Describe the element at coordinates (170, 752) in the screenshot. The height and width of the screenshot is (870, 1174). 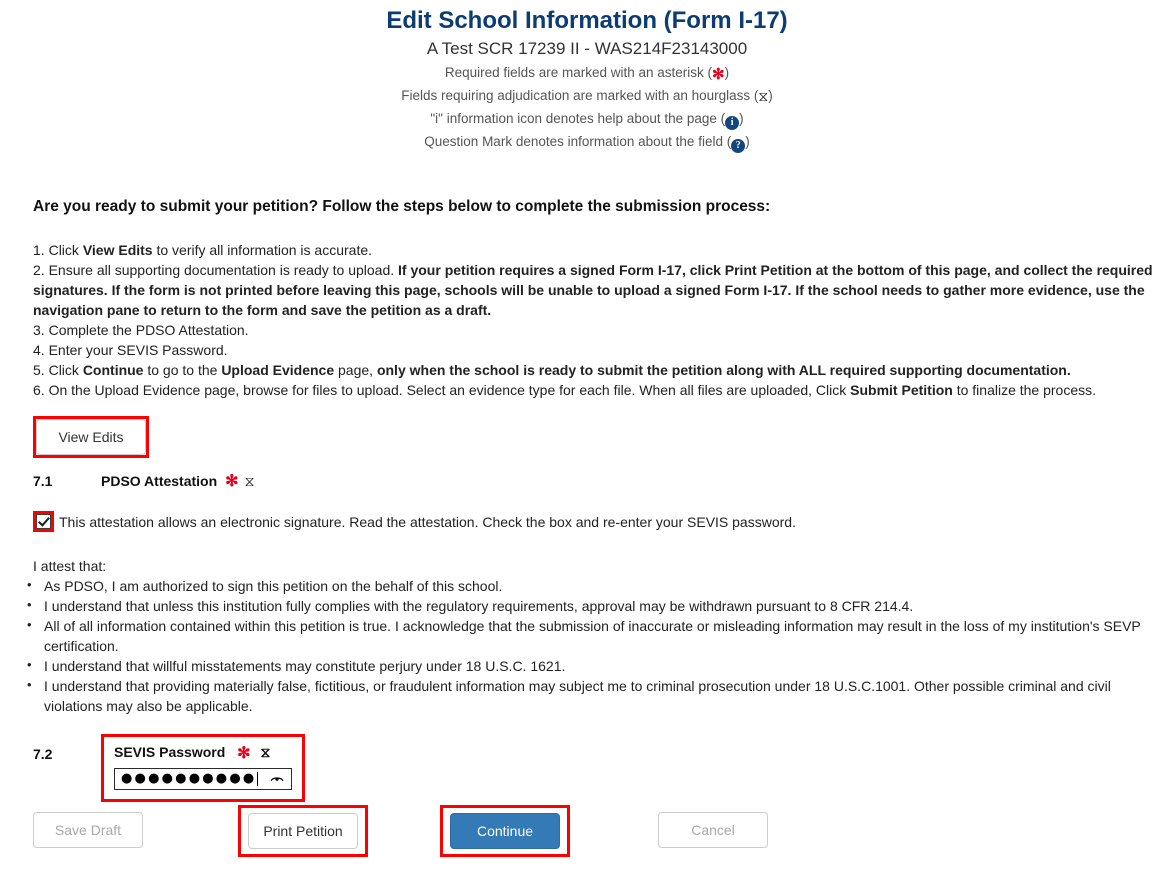
I see `sevis-password-label: SEVIS Password` at that location.